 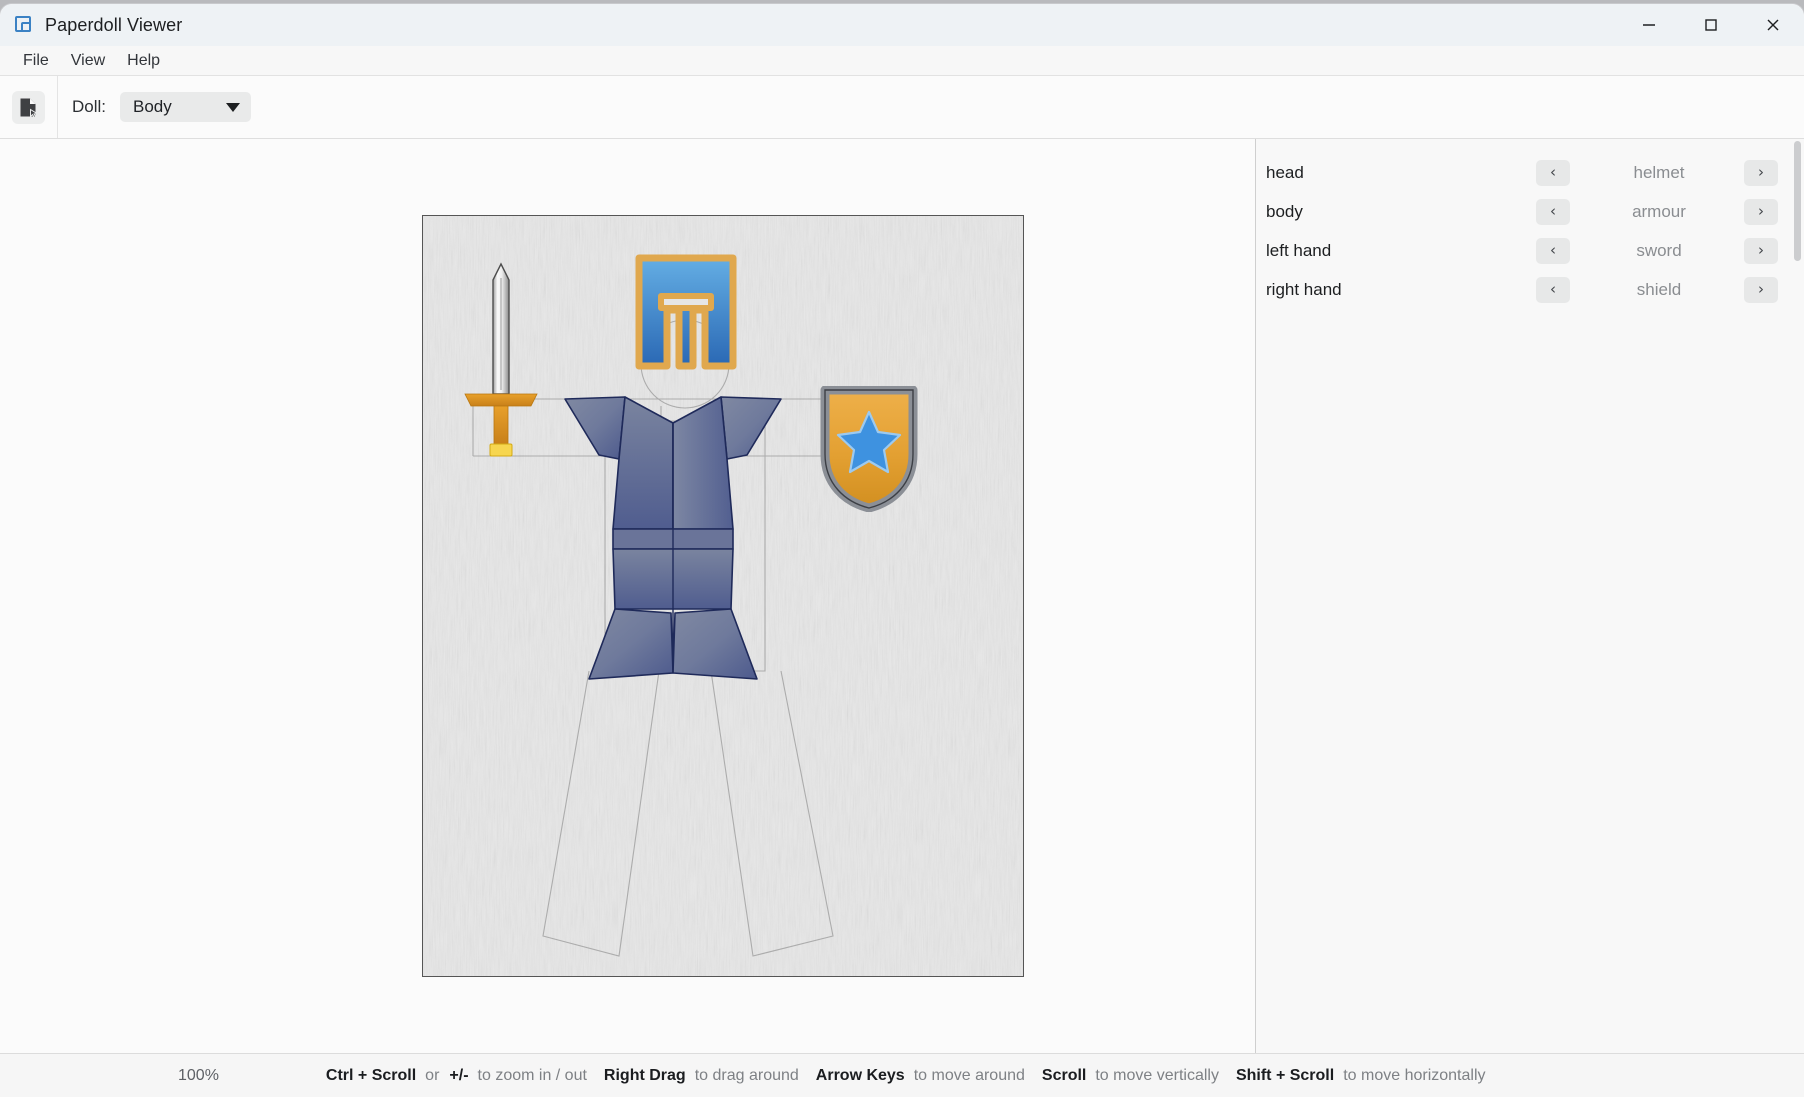 I want to click on hint-key-arrow-keys: Arrow Keys, so click(x=860, y=1075).